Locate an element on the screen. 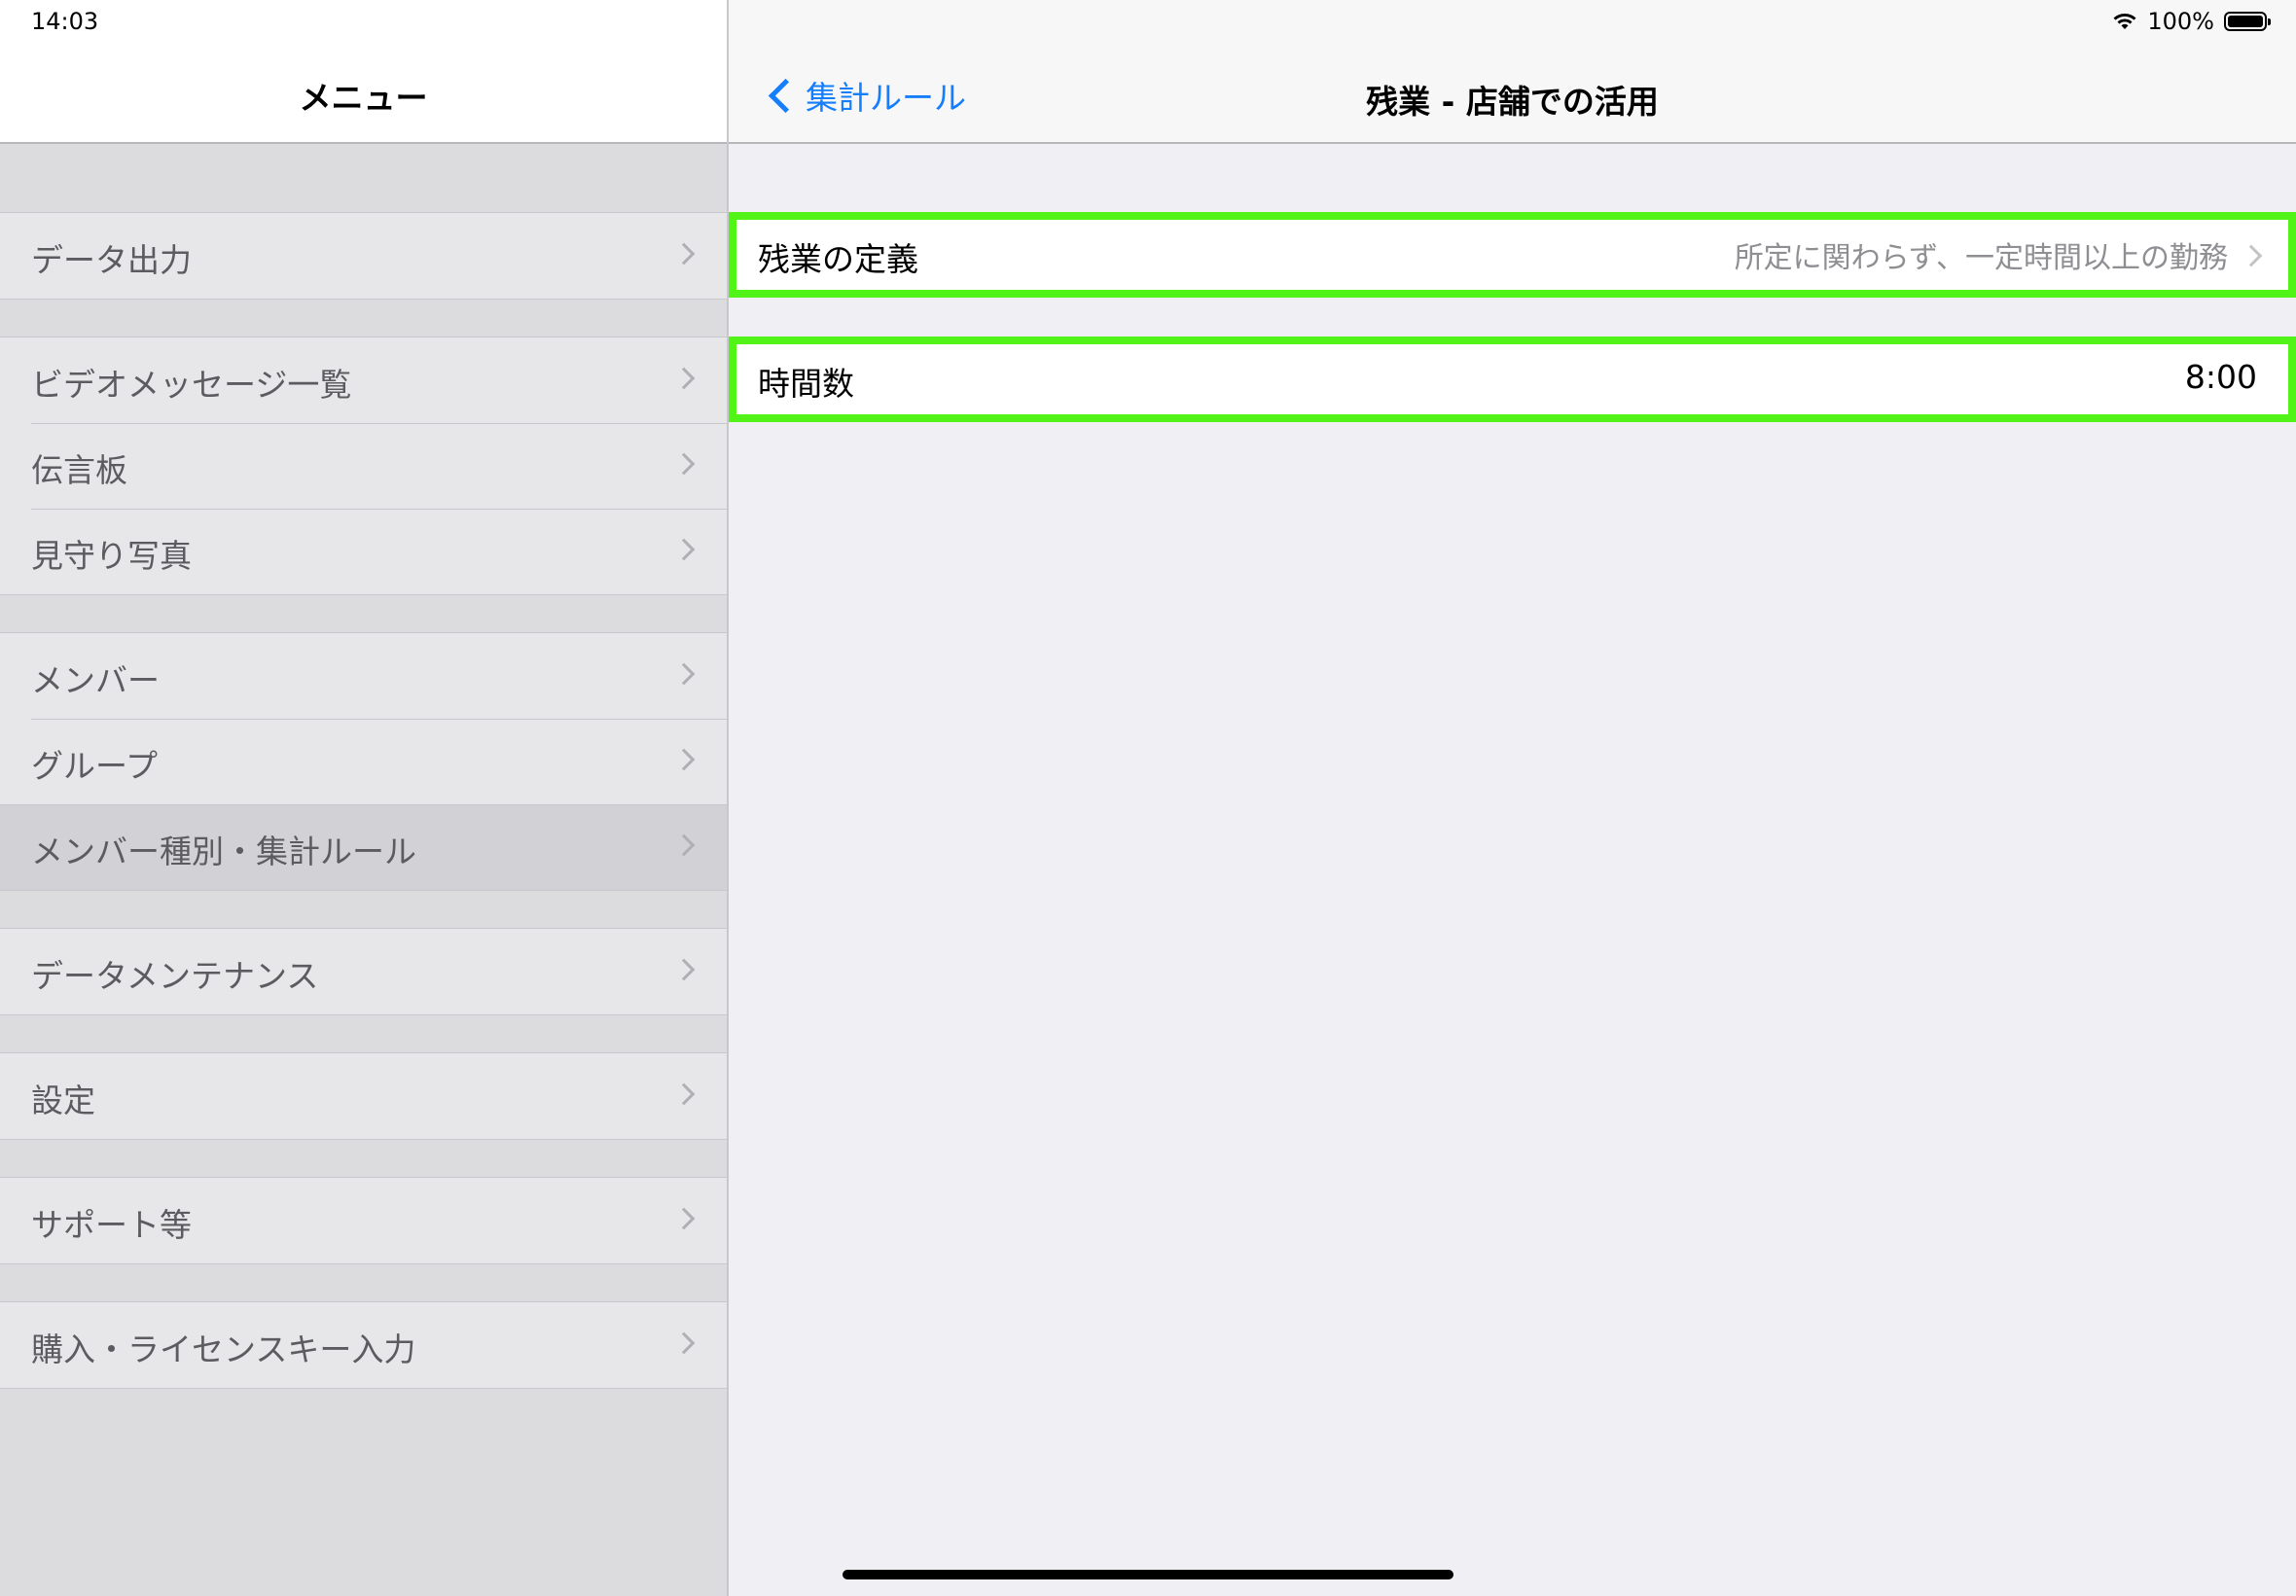  menu-item-video-messages: ビデオメッセージ一覧 is located at coordinates (363, 380).